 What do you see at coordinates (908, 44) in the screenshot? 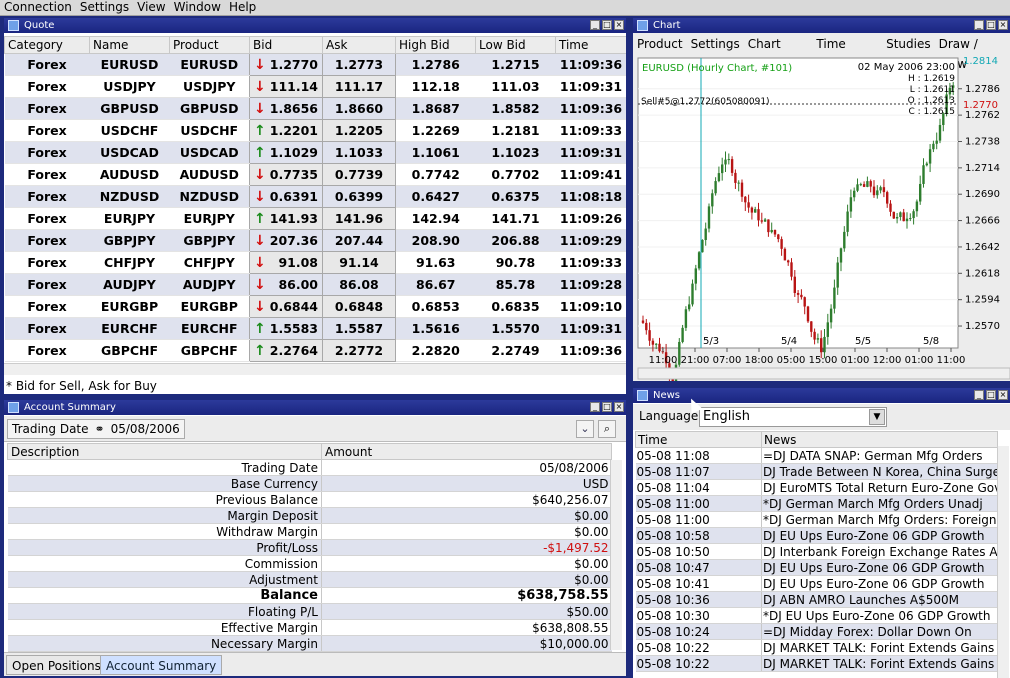
I see `chart-menu-studies: Studies` at bounding box center [908, 44].